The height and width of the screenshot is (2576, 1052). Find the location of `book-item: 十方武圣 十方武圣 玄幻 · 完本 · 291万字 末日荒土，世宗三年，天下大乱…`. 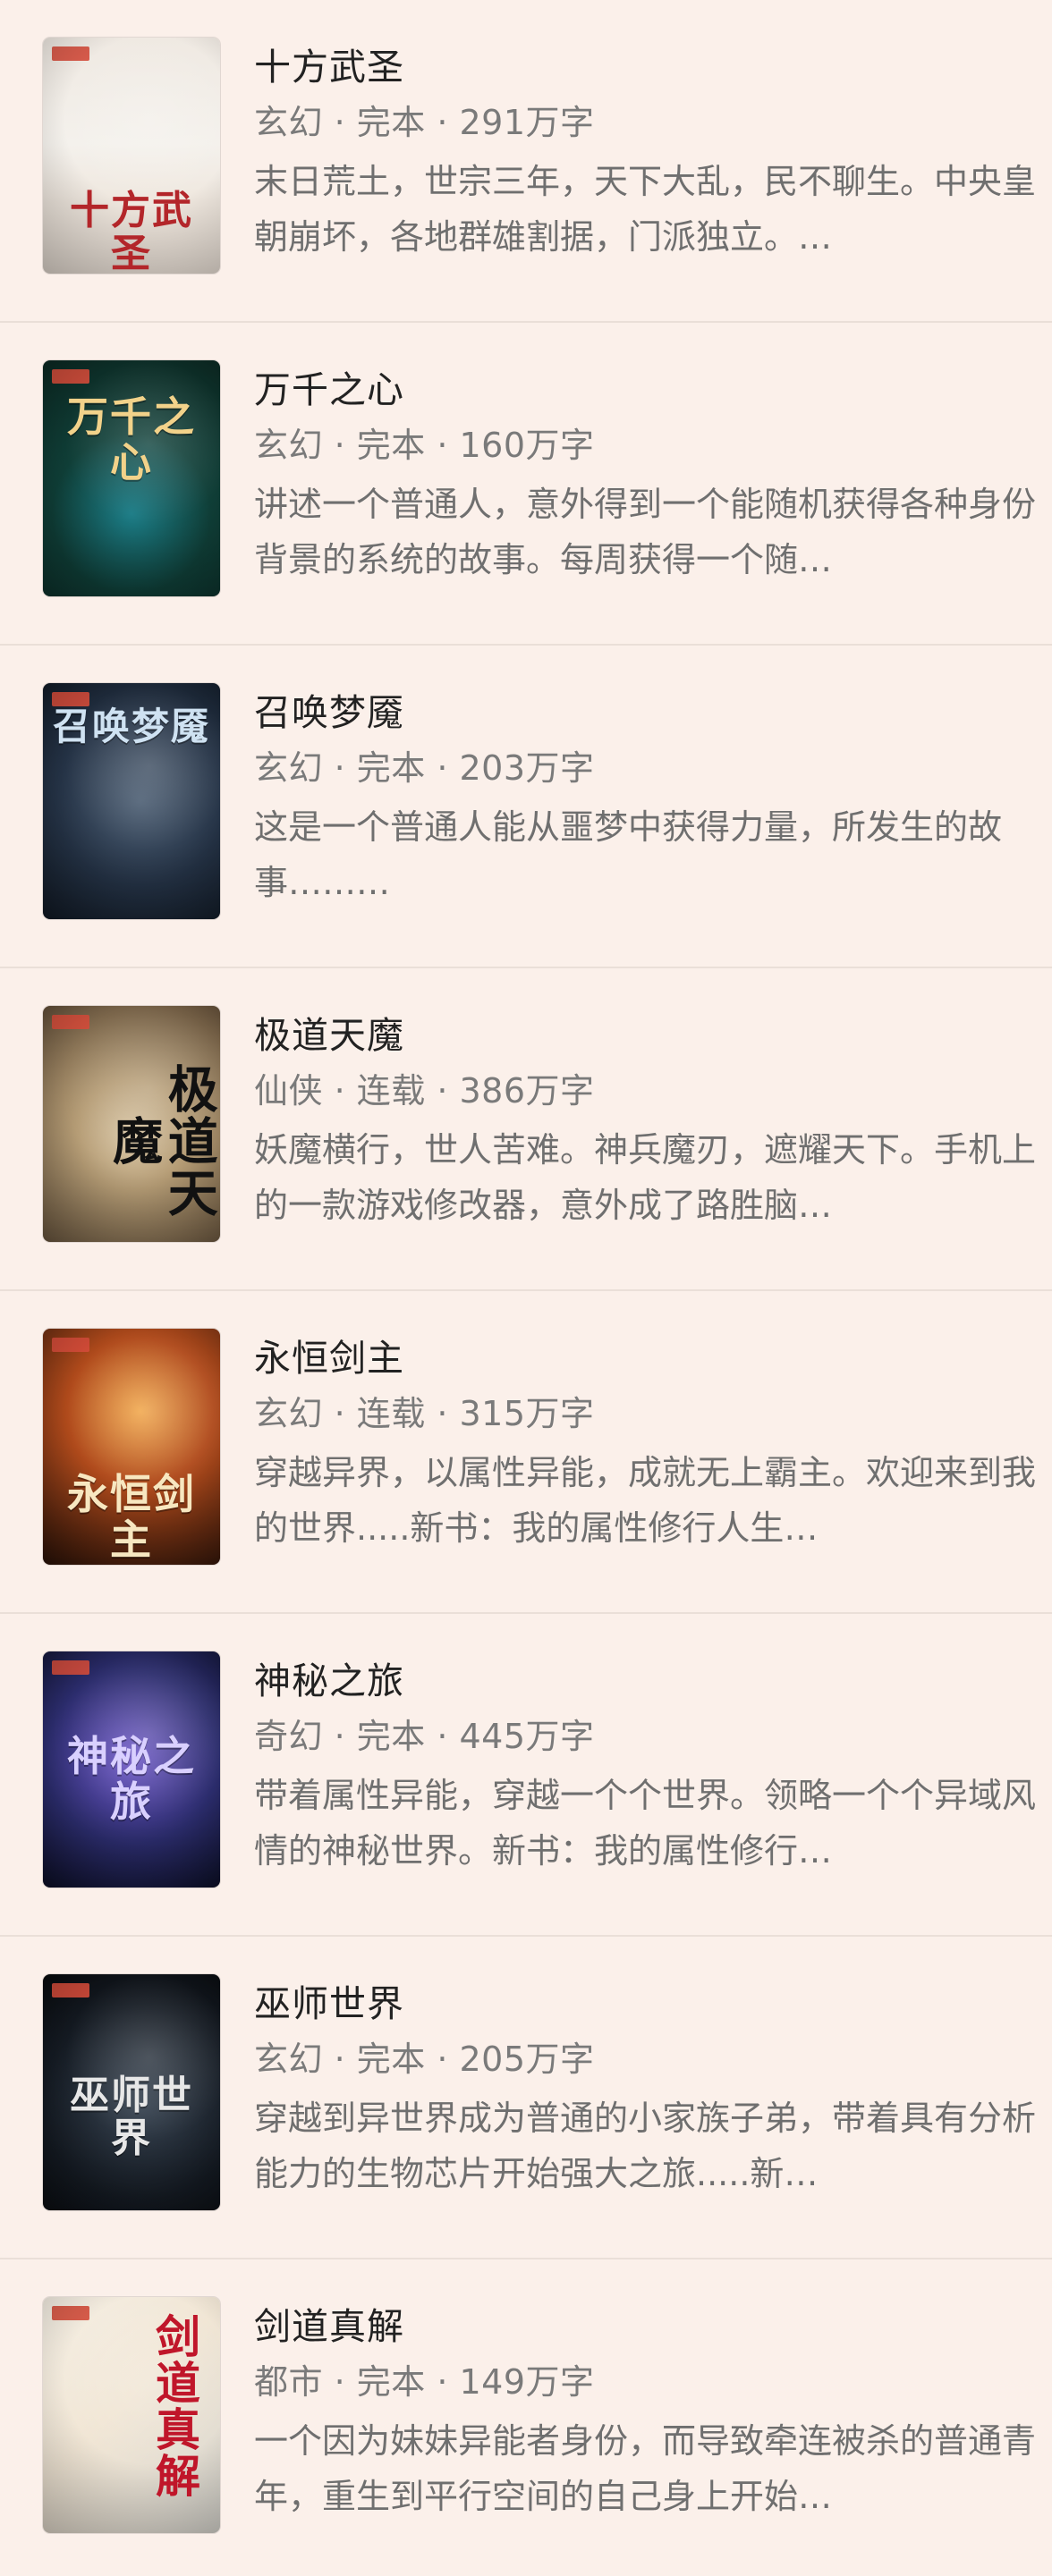

book-item: 十方武圣 十方武圣 玄幻 · 完本 · 291万字 末日荒土，世宗三年，天下大乱… is located at coordinates (526, 161).